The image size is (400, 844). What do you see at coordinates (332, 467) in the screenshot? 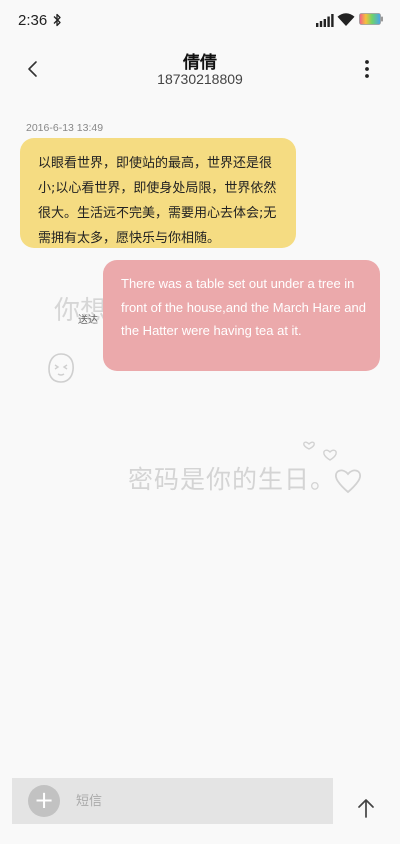
I see `hearts-doodle-icon` at bounding box center [332, 467].